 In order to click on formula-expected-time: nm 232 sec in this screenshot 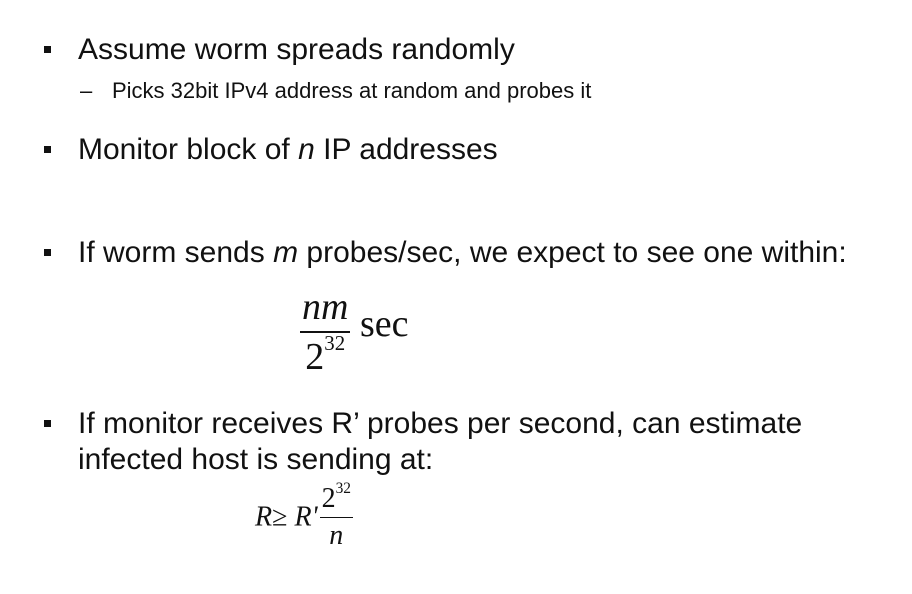, I will do `click(354, 332)`.